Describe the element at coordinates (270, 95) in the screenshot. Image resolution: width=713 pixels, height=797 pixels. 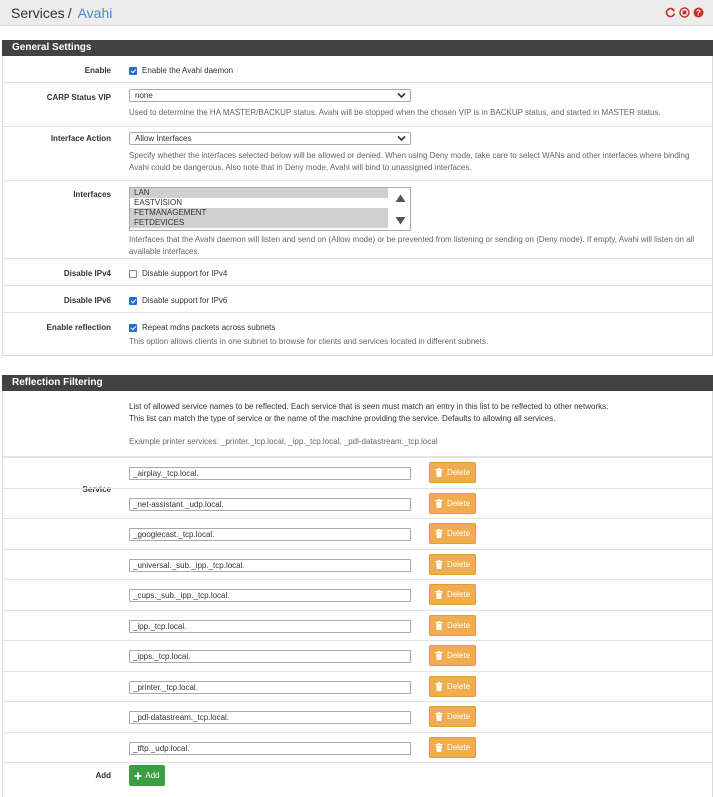
I see `carp-select: none` at that location.